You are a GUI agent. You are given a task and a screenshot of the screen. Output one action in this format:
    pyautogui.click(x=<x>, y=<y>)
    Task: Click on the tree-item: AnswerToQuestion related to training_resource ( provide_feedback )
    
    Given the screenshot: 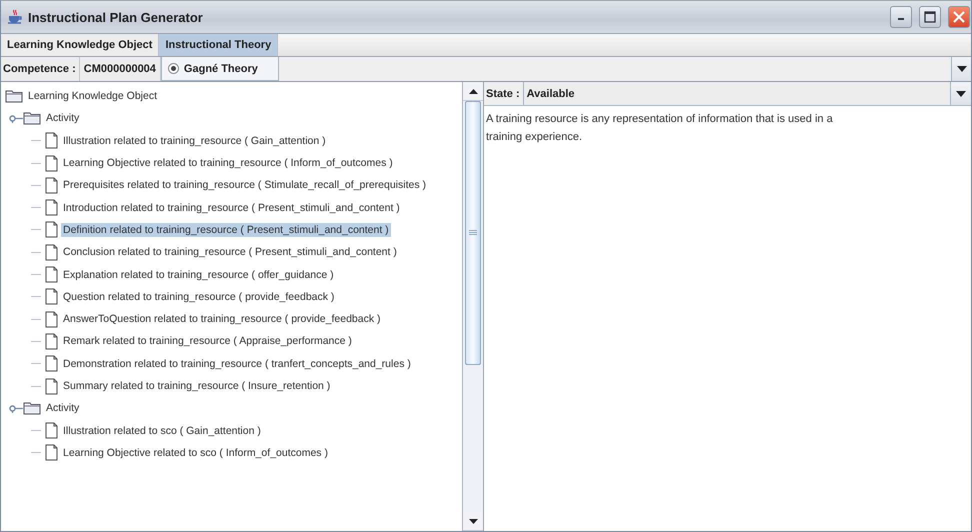 What is the action you would take?
    pyautogui.click(x=222, y=319)
    